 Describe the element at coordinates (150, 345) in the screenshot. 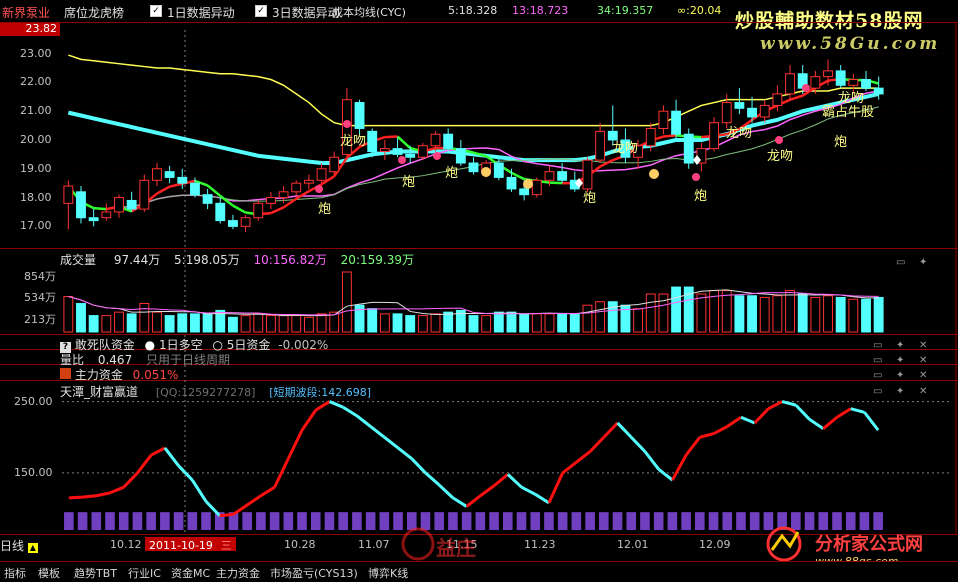

I see `radio-1day-icon: ●` at that location.